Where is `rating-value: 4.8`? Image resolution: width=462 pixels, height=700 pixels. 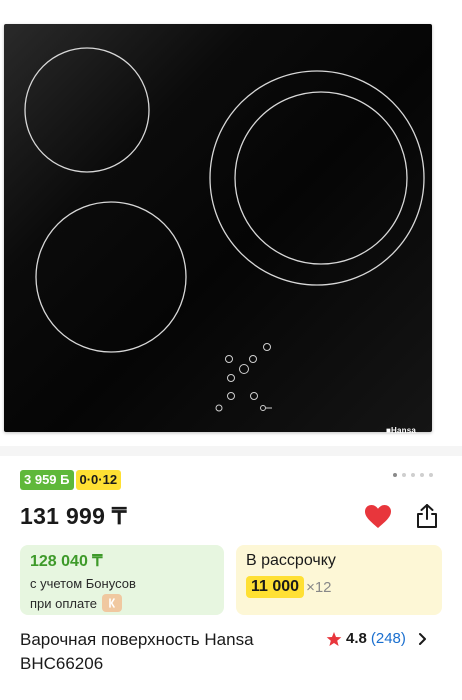
rating-value: 4.8 is located at coordinates (356, 638).